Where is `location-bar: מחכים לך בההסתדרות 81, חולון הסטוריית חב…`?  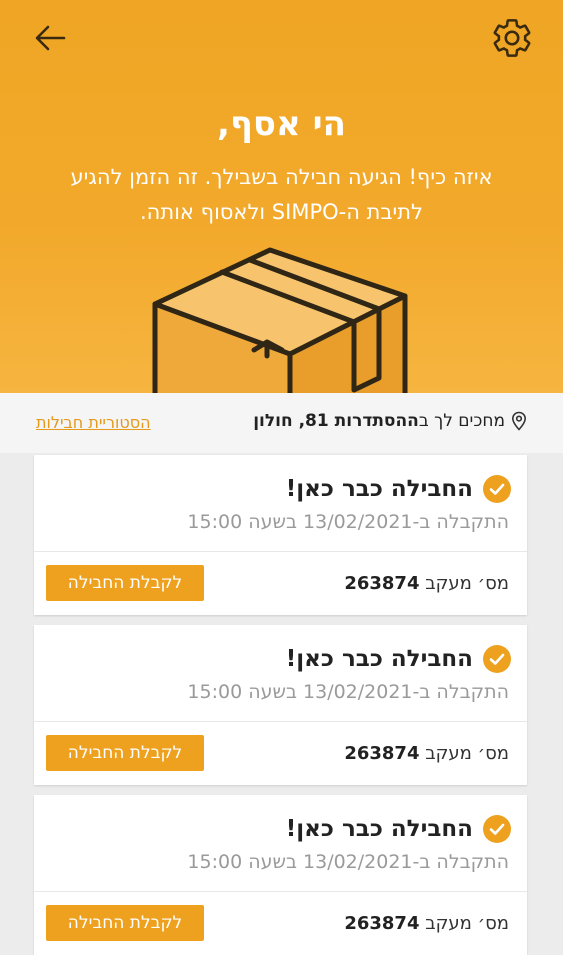
location-bar: מחכים לך בההסתדרות 81, חולון הסטוריית חב… is located at coordinates (281, 423).